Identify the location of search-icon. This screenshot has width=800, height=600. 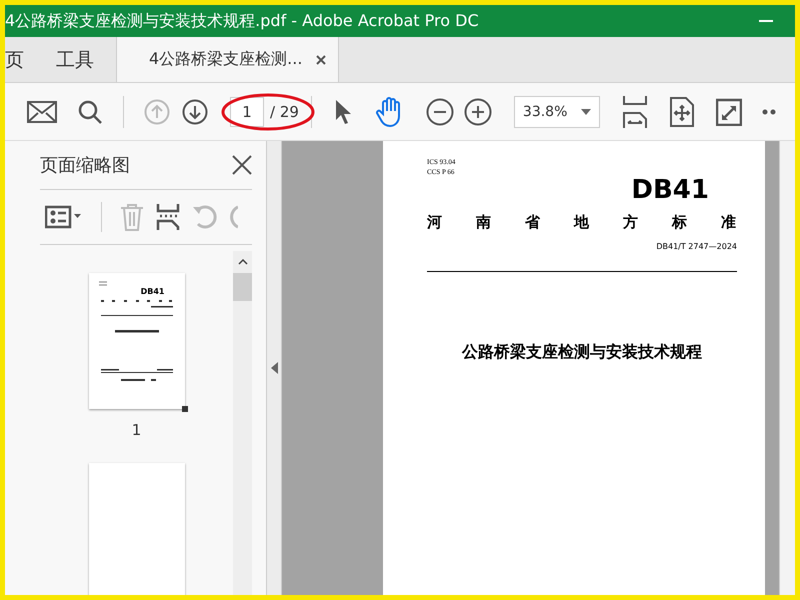
(90, 111).